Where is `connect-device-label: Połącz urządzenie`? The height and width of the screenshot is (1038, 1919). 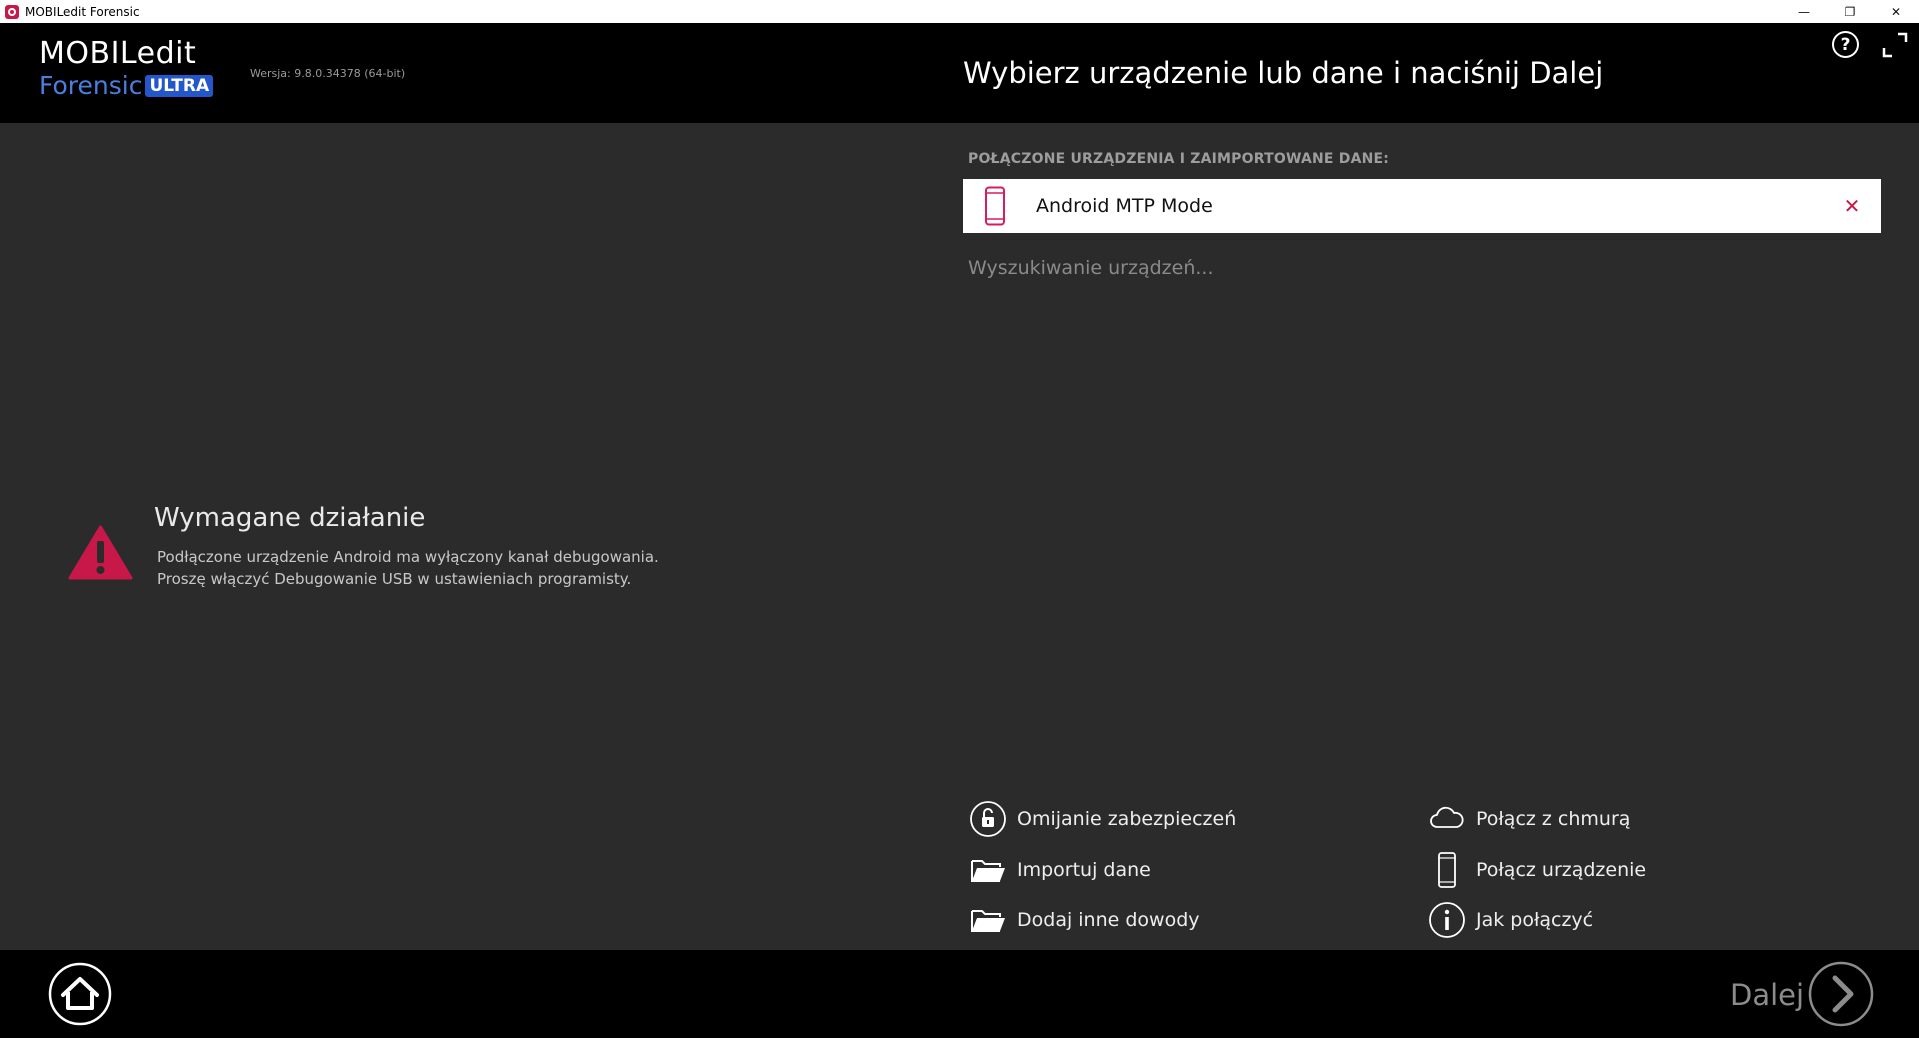
connect-device-label: Połącz urządzenie is located at coordinates (1561, 870).